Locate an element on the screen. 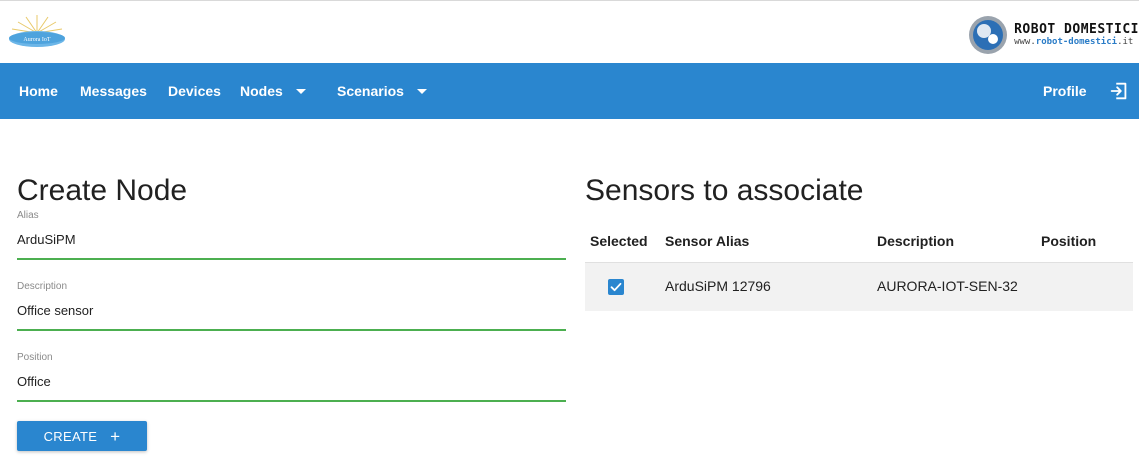 Image resolution: width=1139 pixels, height=468 pixels. sensors-title: Sensors to associate is located at coordinates (724, 190).